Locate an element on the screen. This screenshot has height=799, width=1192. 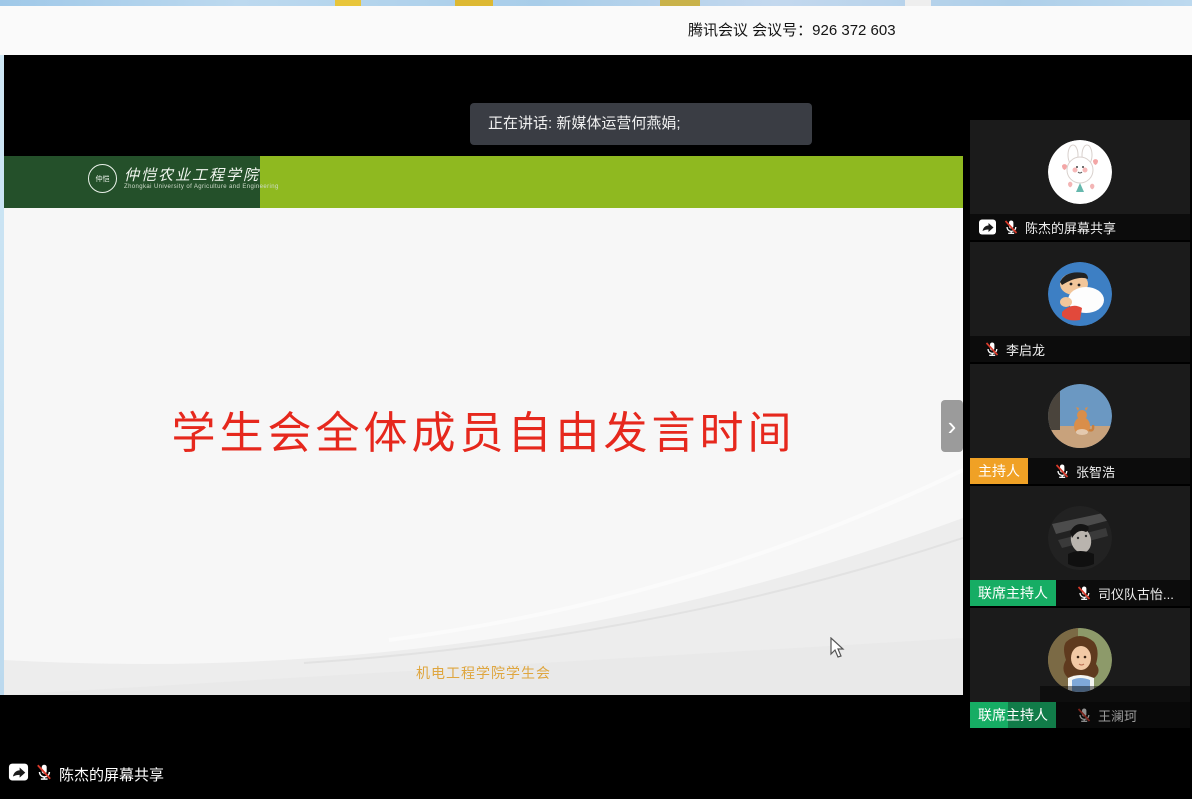
speaking-toast: 正在讲话: 新媒体运营何燕娟; is located at coordinates (641, 124).